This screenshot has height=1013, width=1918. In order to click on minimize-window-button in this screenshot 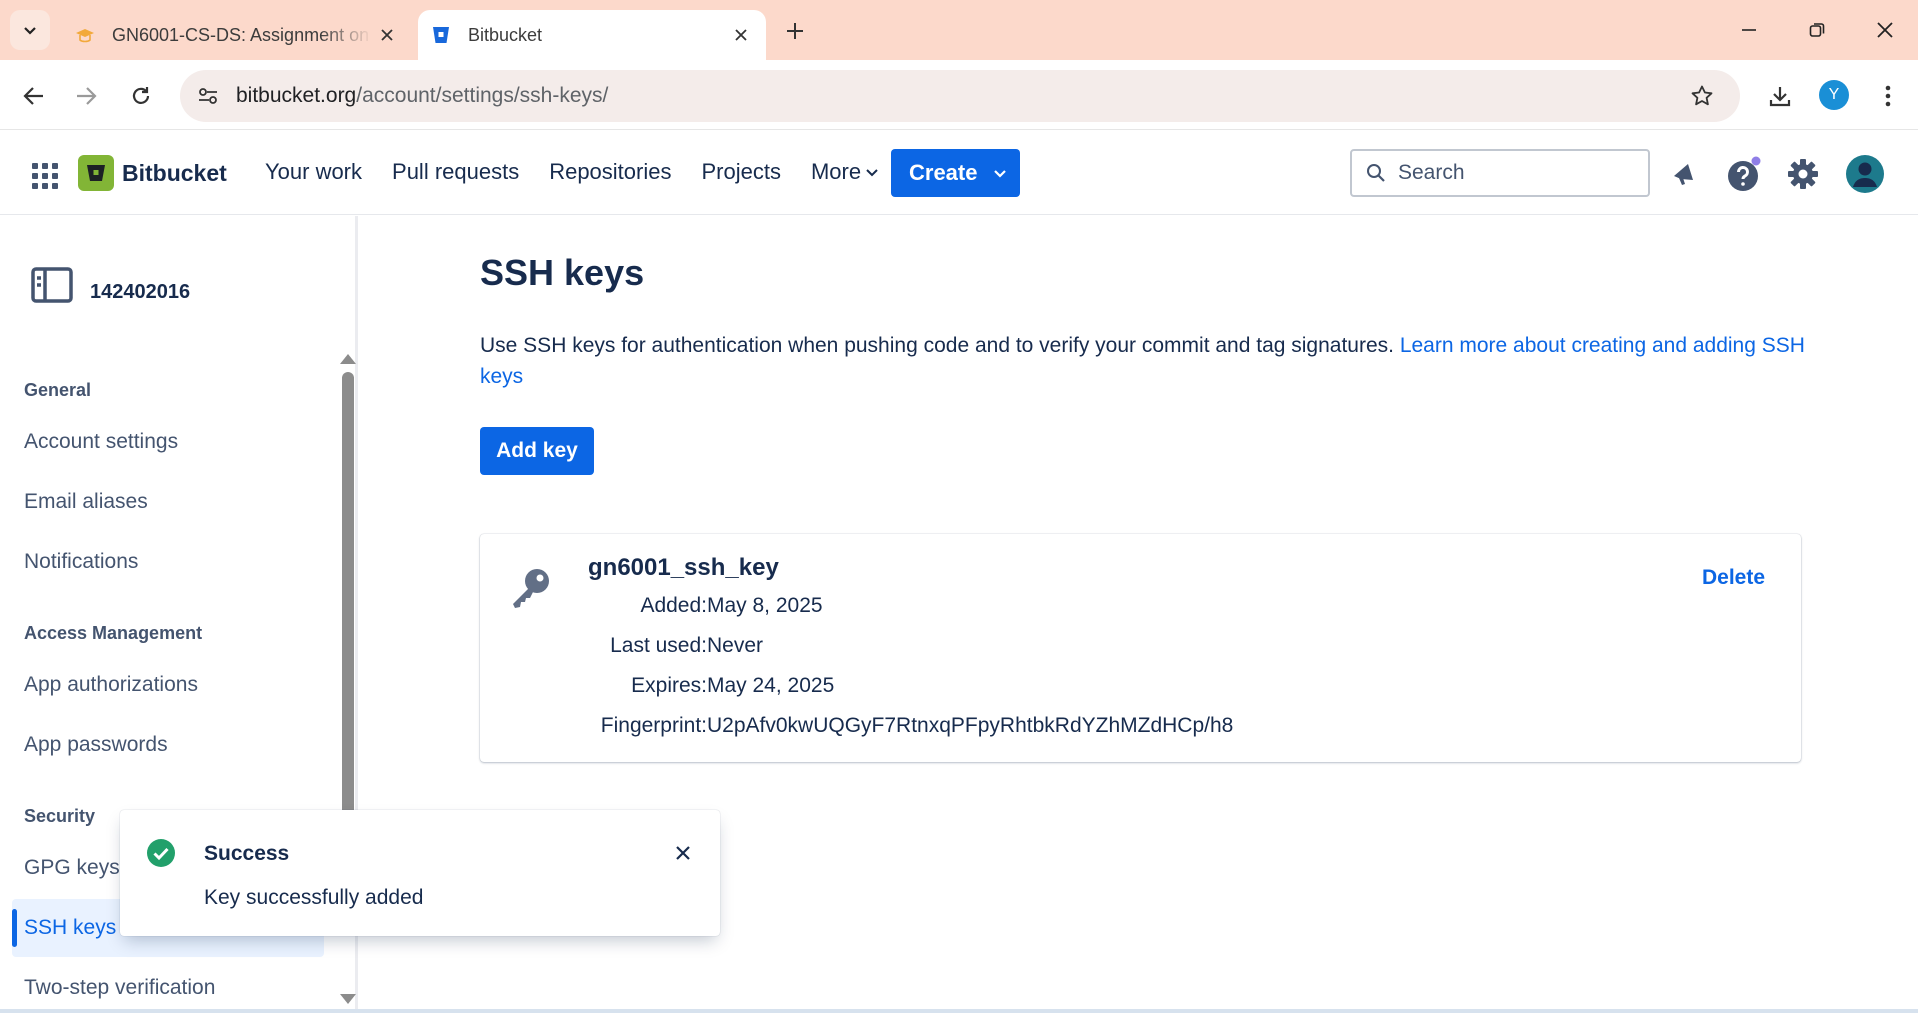, I will do `click(1749, 30)`.